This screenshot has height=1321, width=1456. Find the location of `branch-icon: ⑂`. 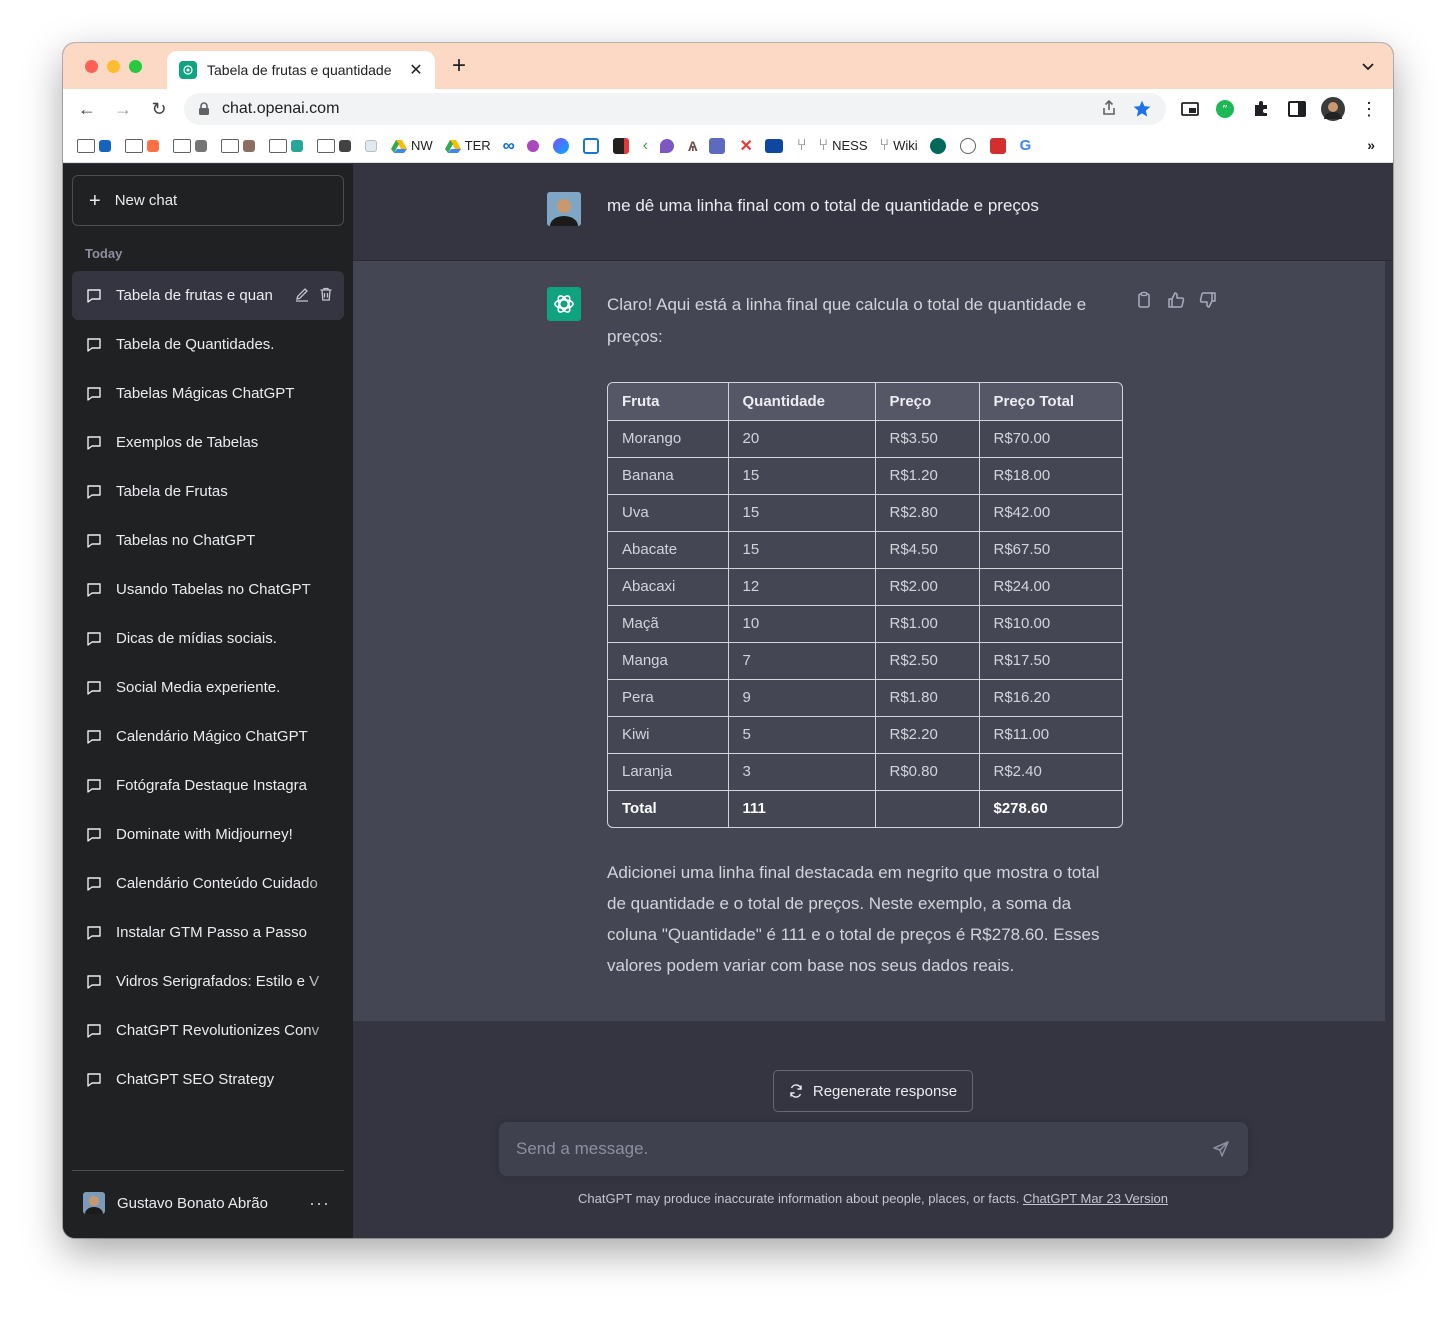

branch-icon: ⑂ is located at coordinates (802, 146).